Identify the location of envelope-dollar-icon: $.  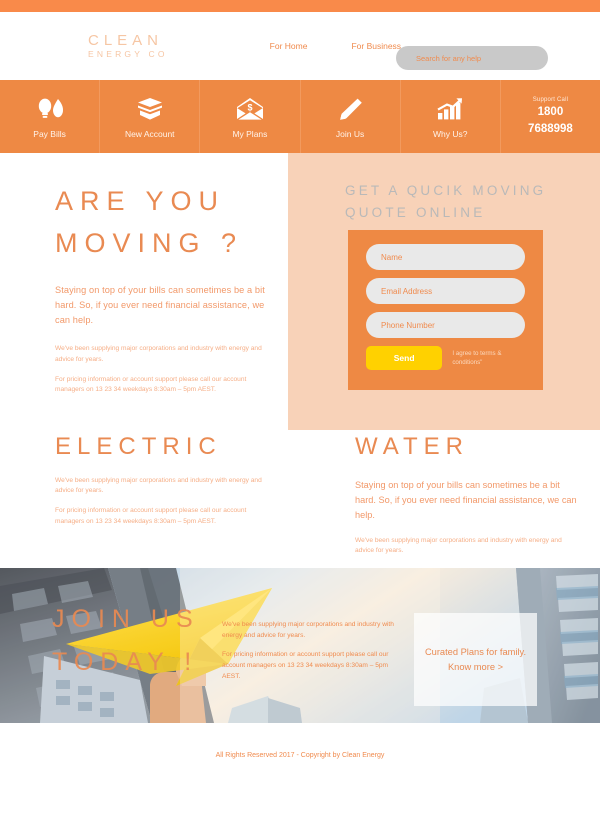
(250, 108).